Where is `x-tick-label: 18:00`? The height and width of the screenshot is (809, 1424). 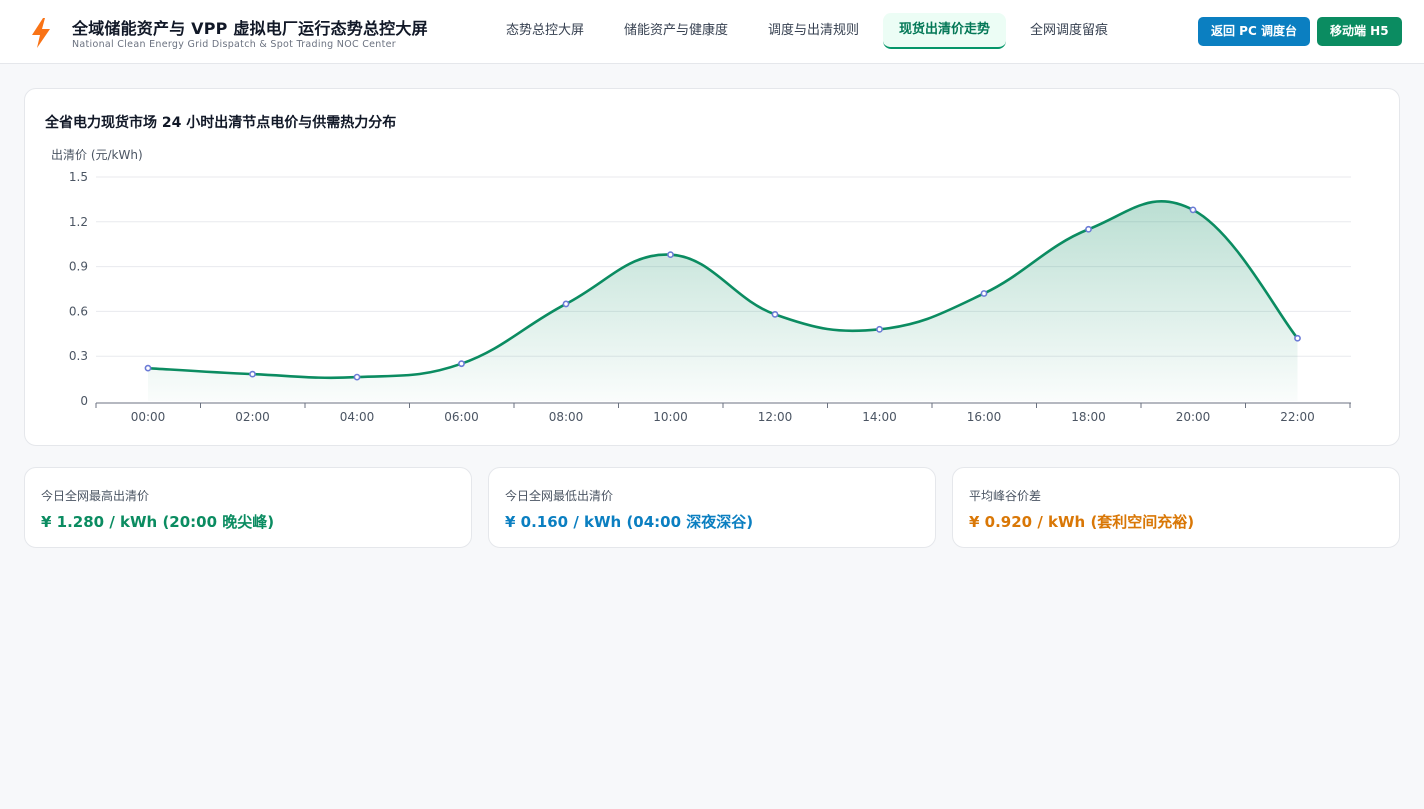
x-tick-label: 18:00 is located at coordinates (1088, 417).